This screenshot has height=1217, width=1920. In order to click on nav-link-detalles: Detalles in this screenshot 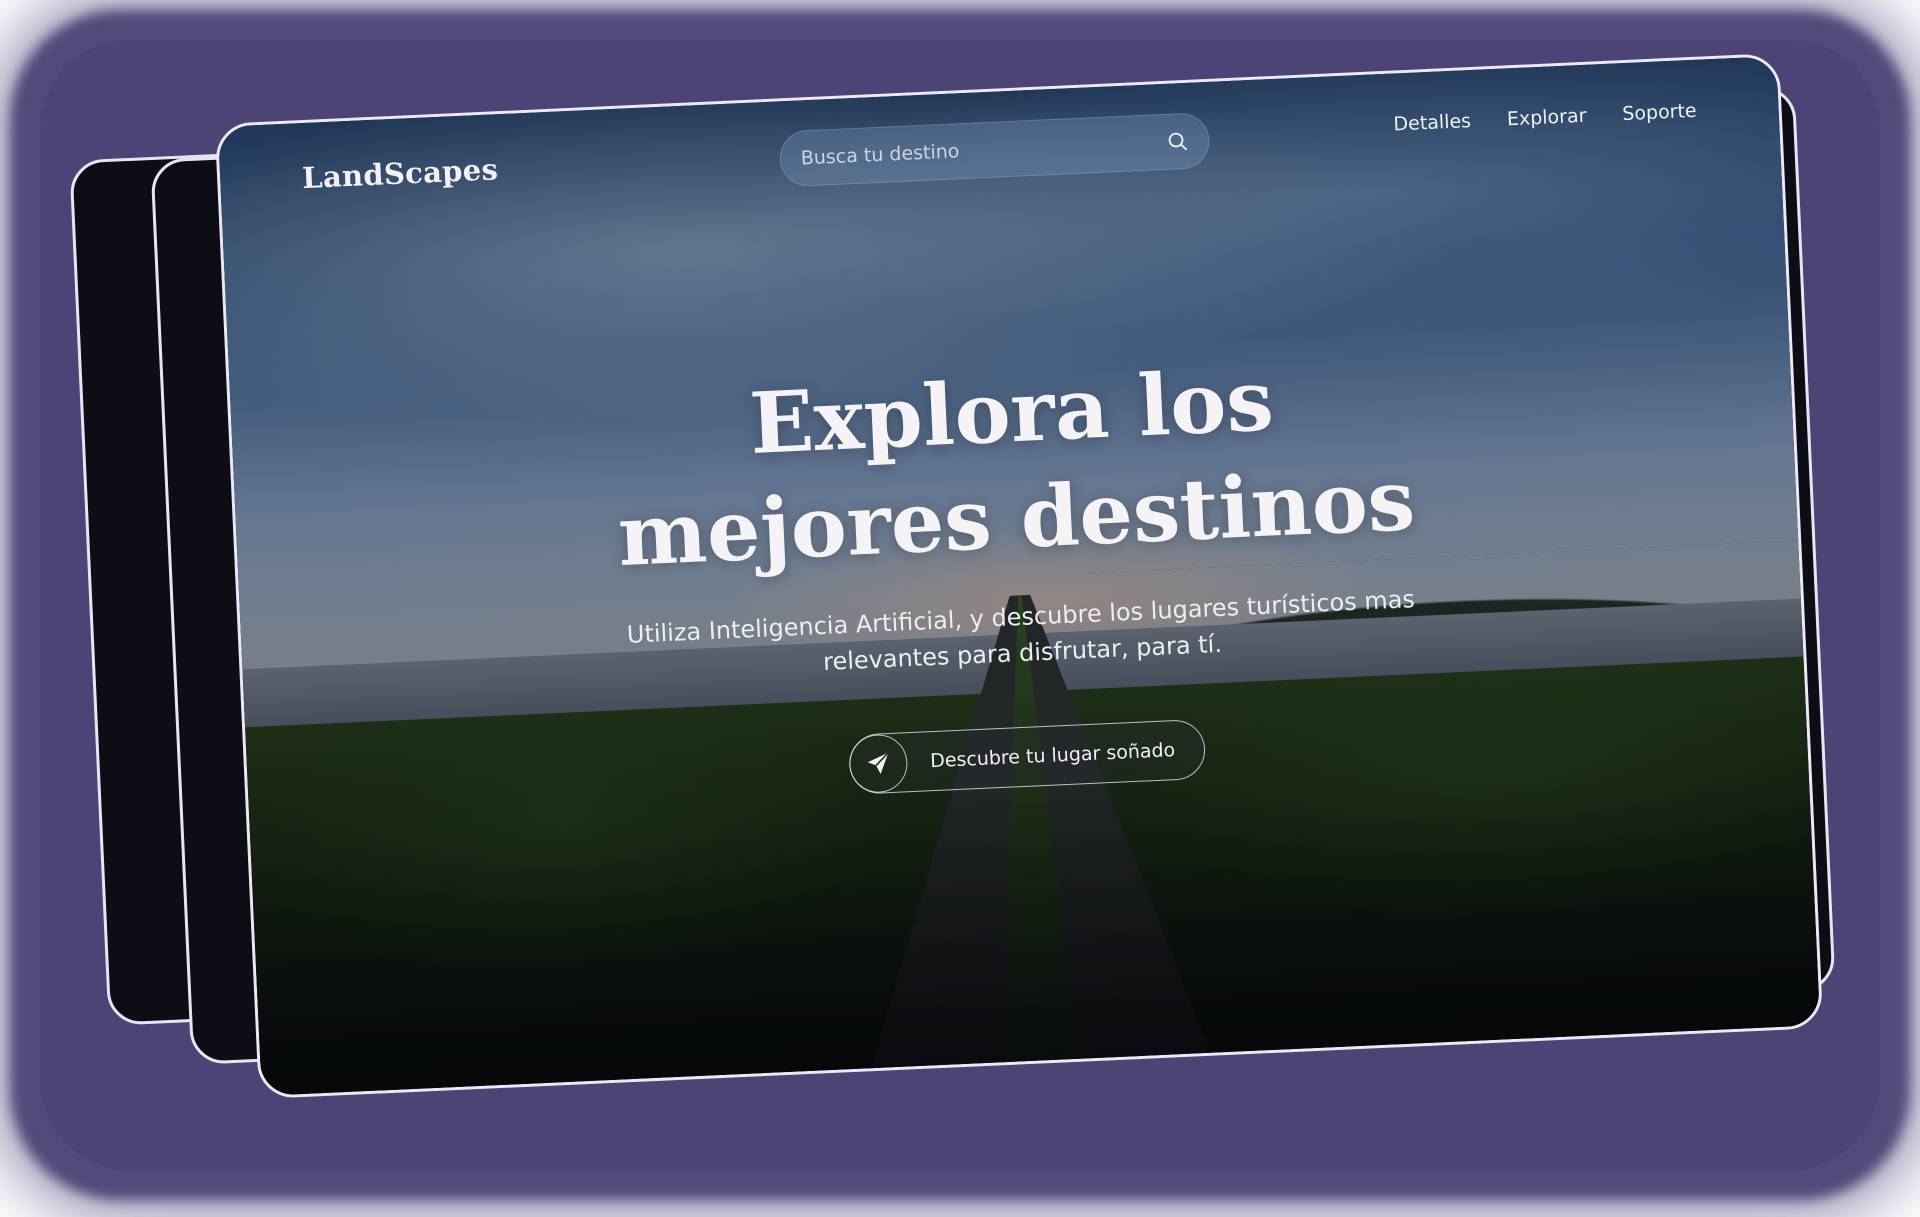, I will do `click(1432, 122)`.